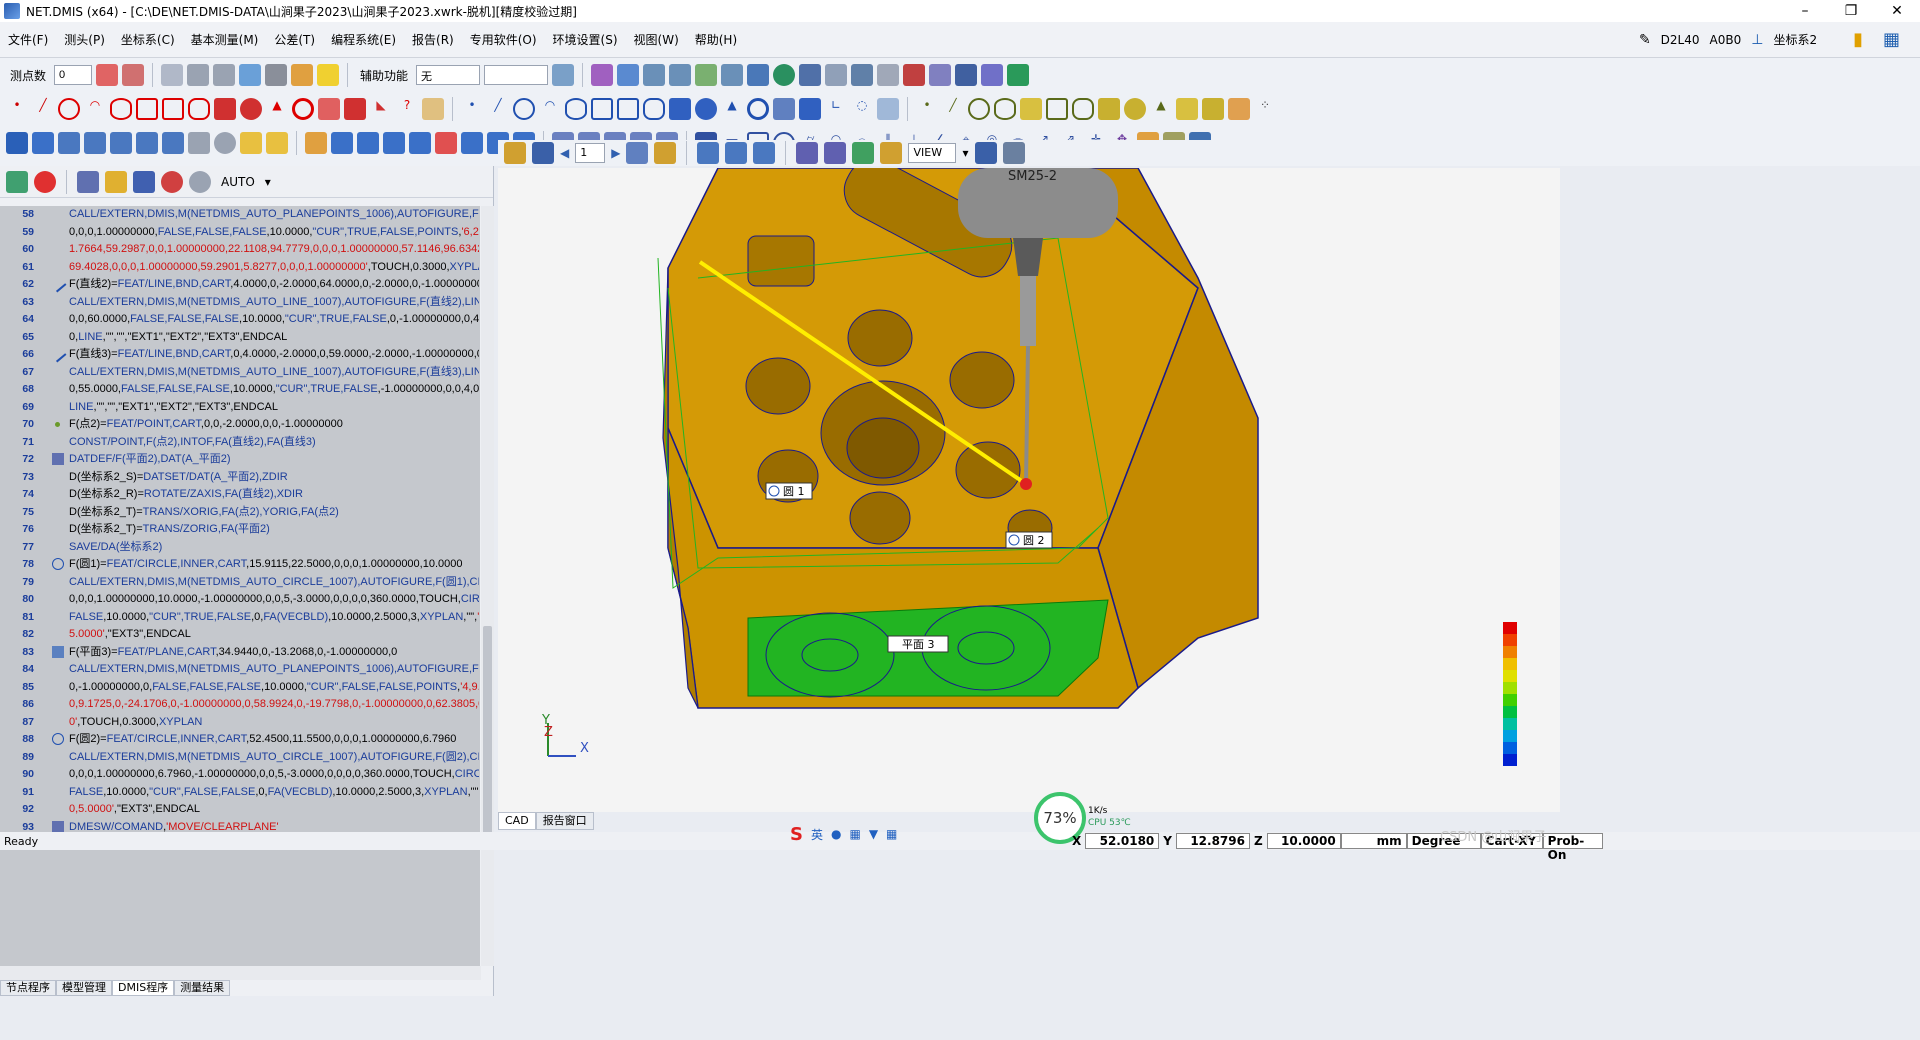 This screenshot has height=1040, width=1920. Describe the element at coordinates (133, 75) in the screenshot. I see `probe-tool2-icon` at that location.